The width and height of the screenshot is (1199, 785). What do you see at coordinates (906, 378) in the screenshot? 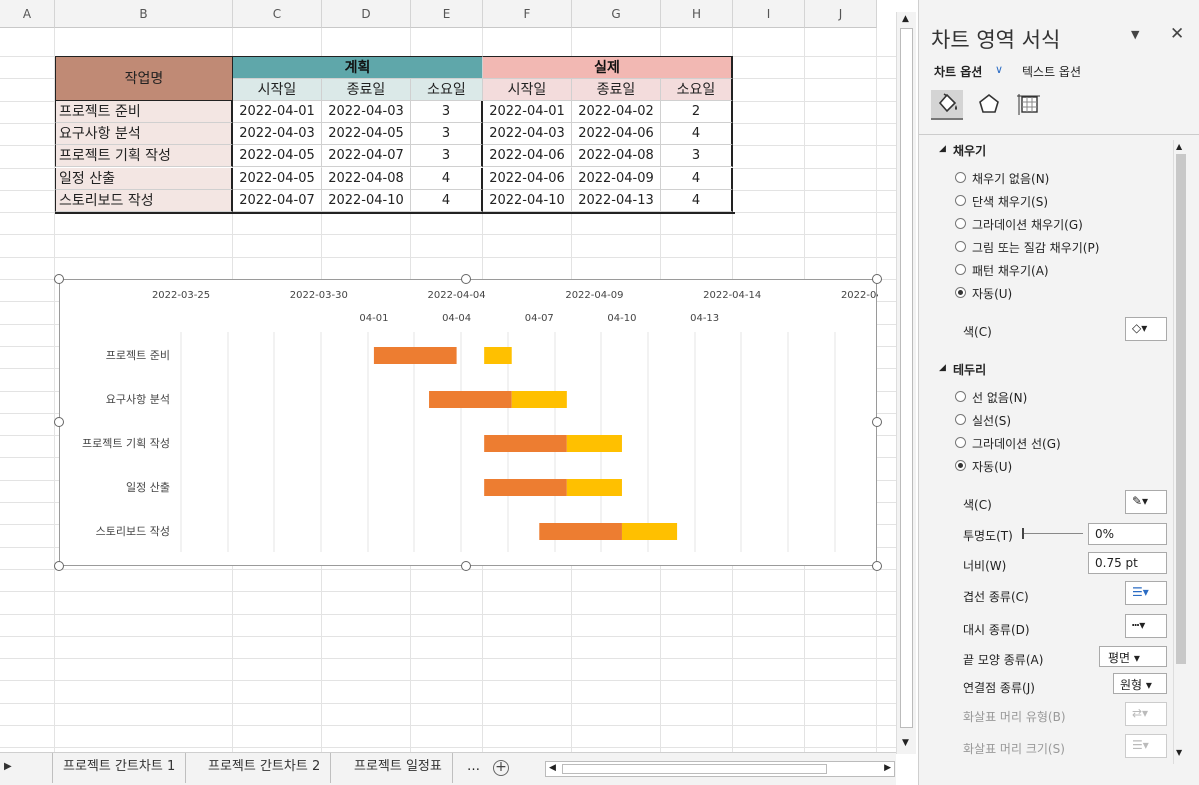
I see `vertical-scroll-thumb` at bounding box center [906, 378].